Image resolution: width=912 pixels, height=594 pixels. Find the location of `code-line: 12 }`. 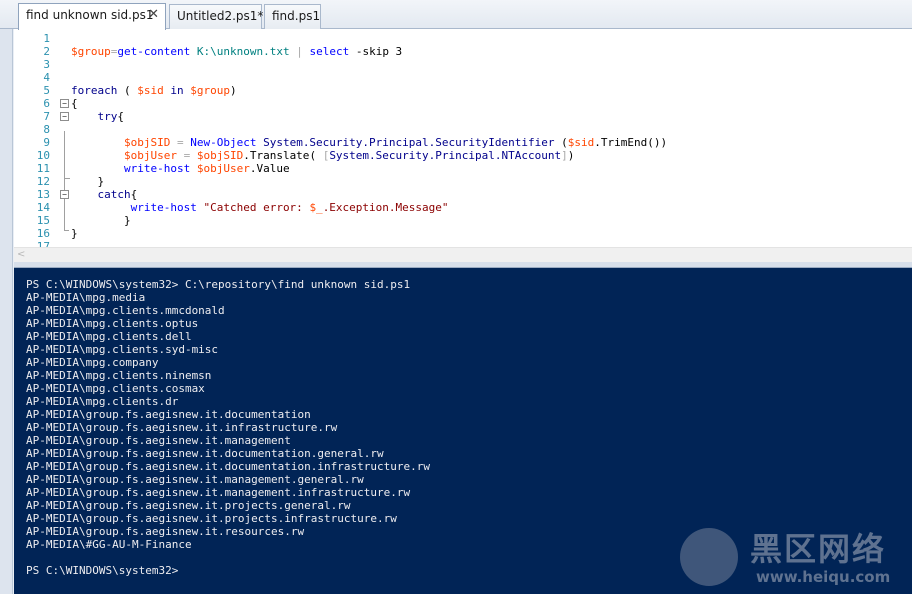

code-line: 12 } is located at coordinates (463, 181).